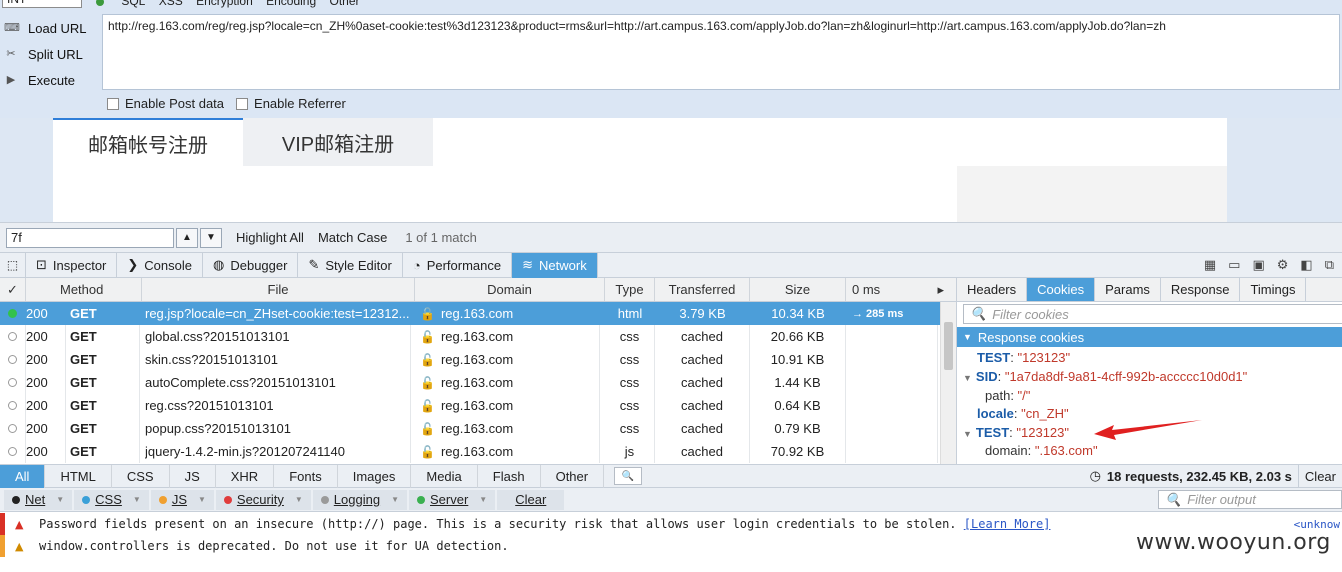 This screenshot has height=572, width=1342. Describe the element at coordinates (573, 476) in the screenshot. I see `filter-other: Other` at that location.